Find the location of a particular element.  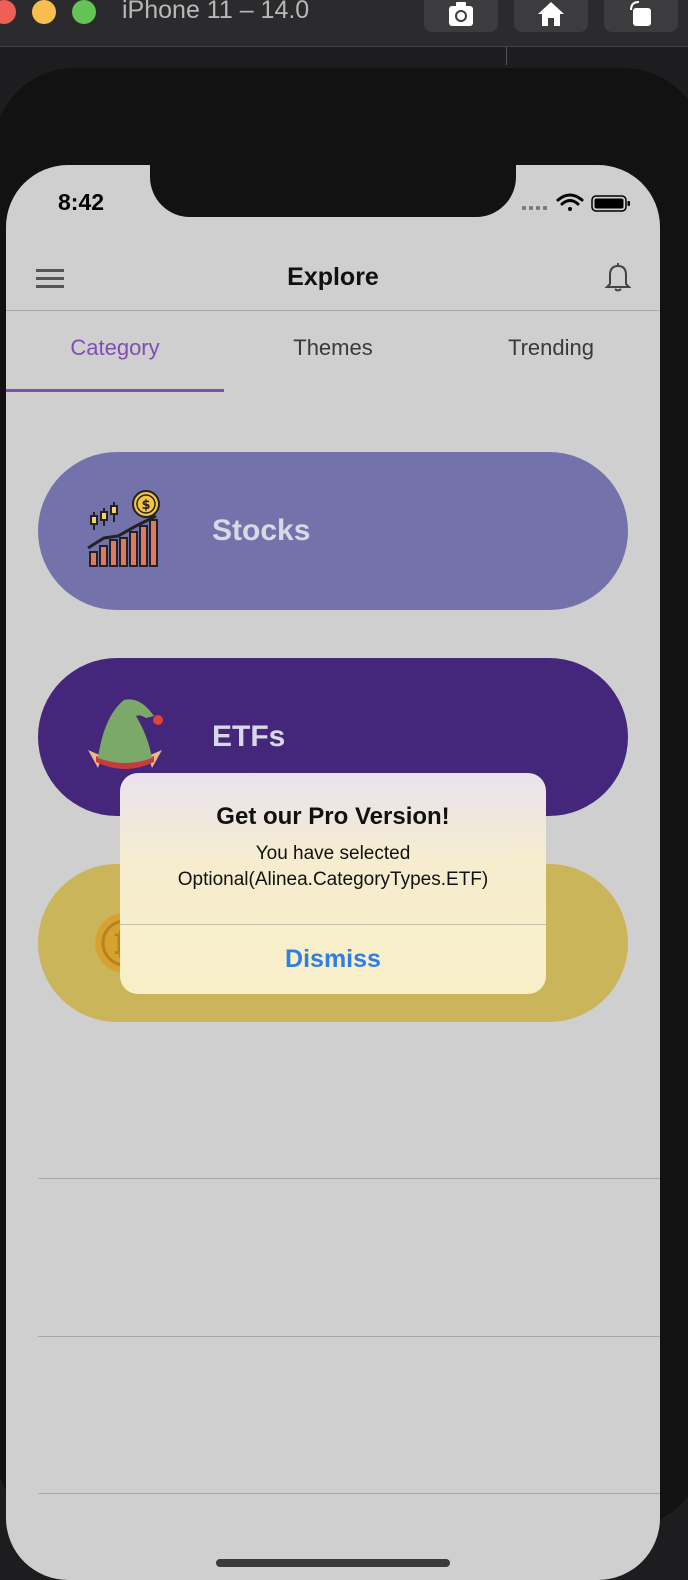

elf-hat-icon is located at coordinates (125, 734).